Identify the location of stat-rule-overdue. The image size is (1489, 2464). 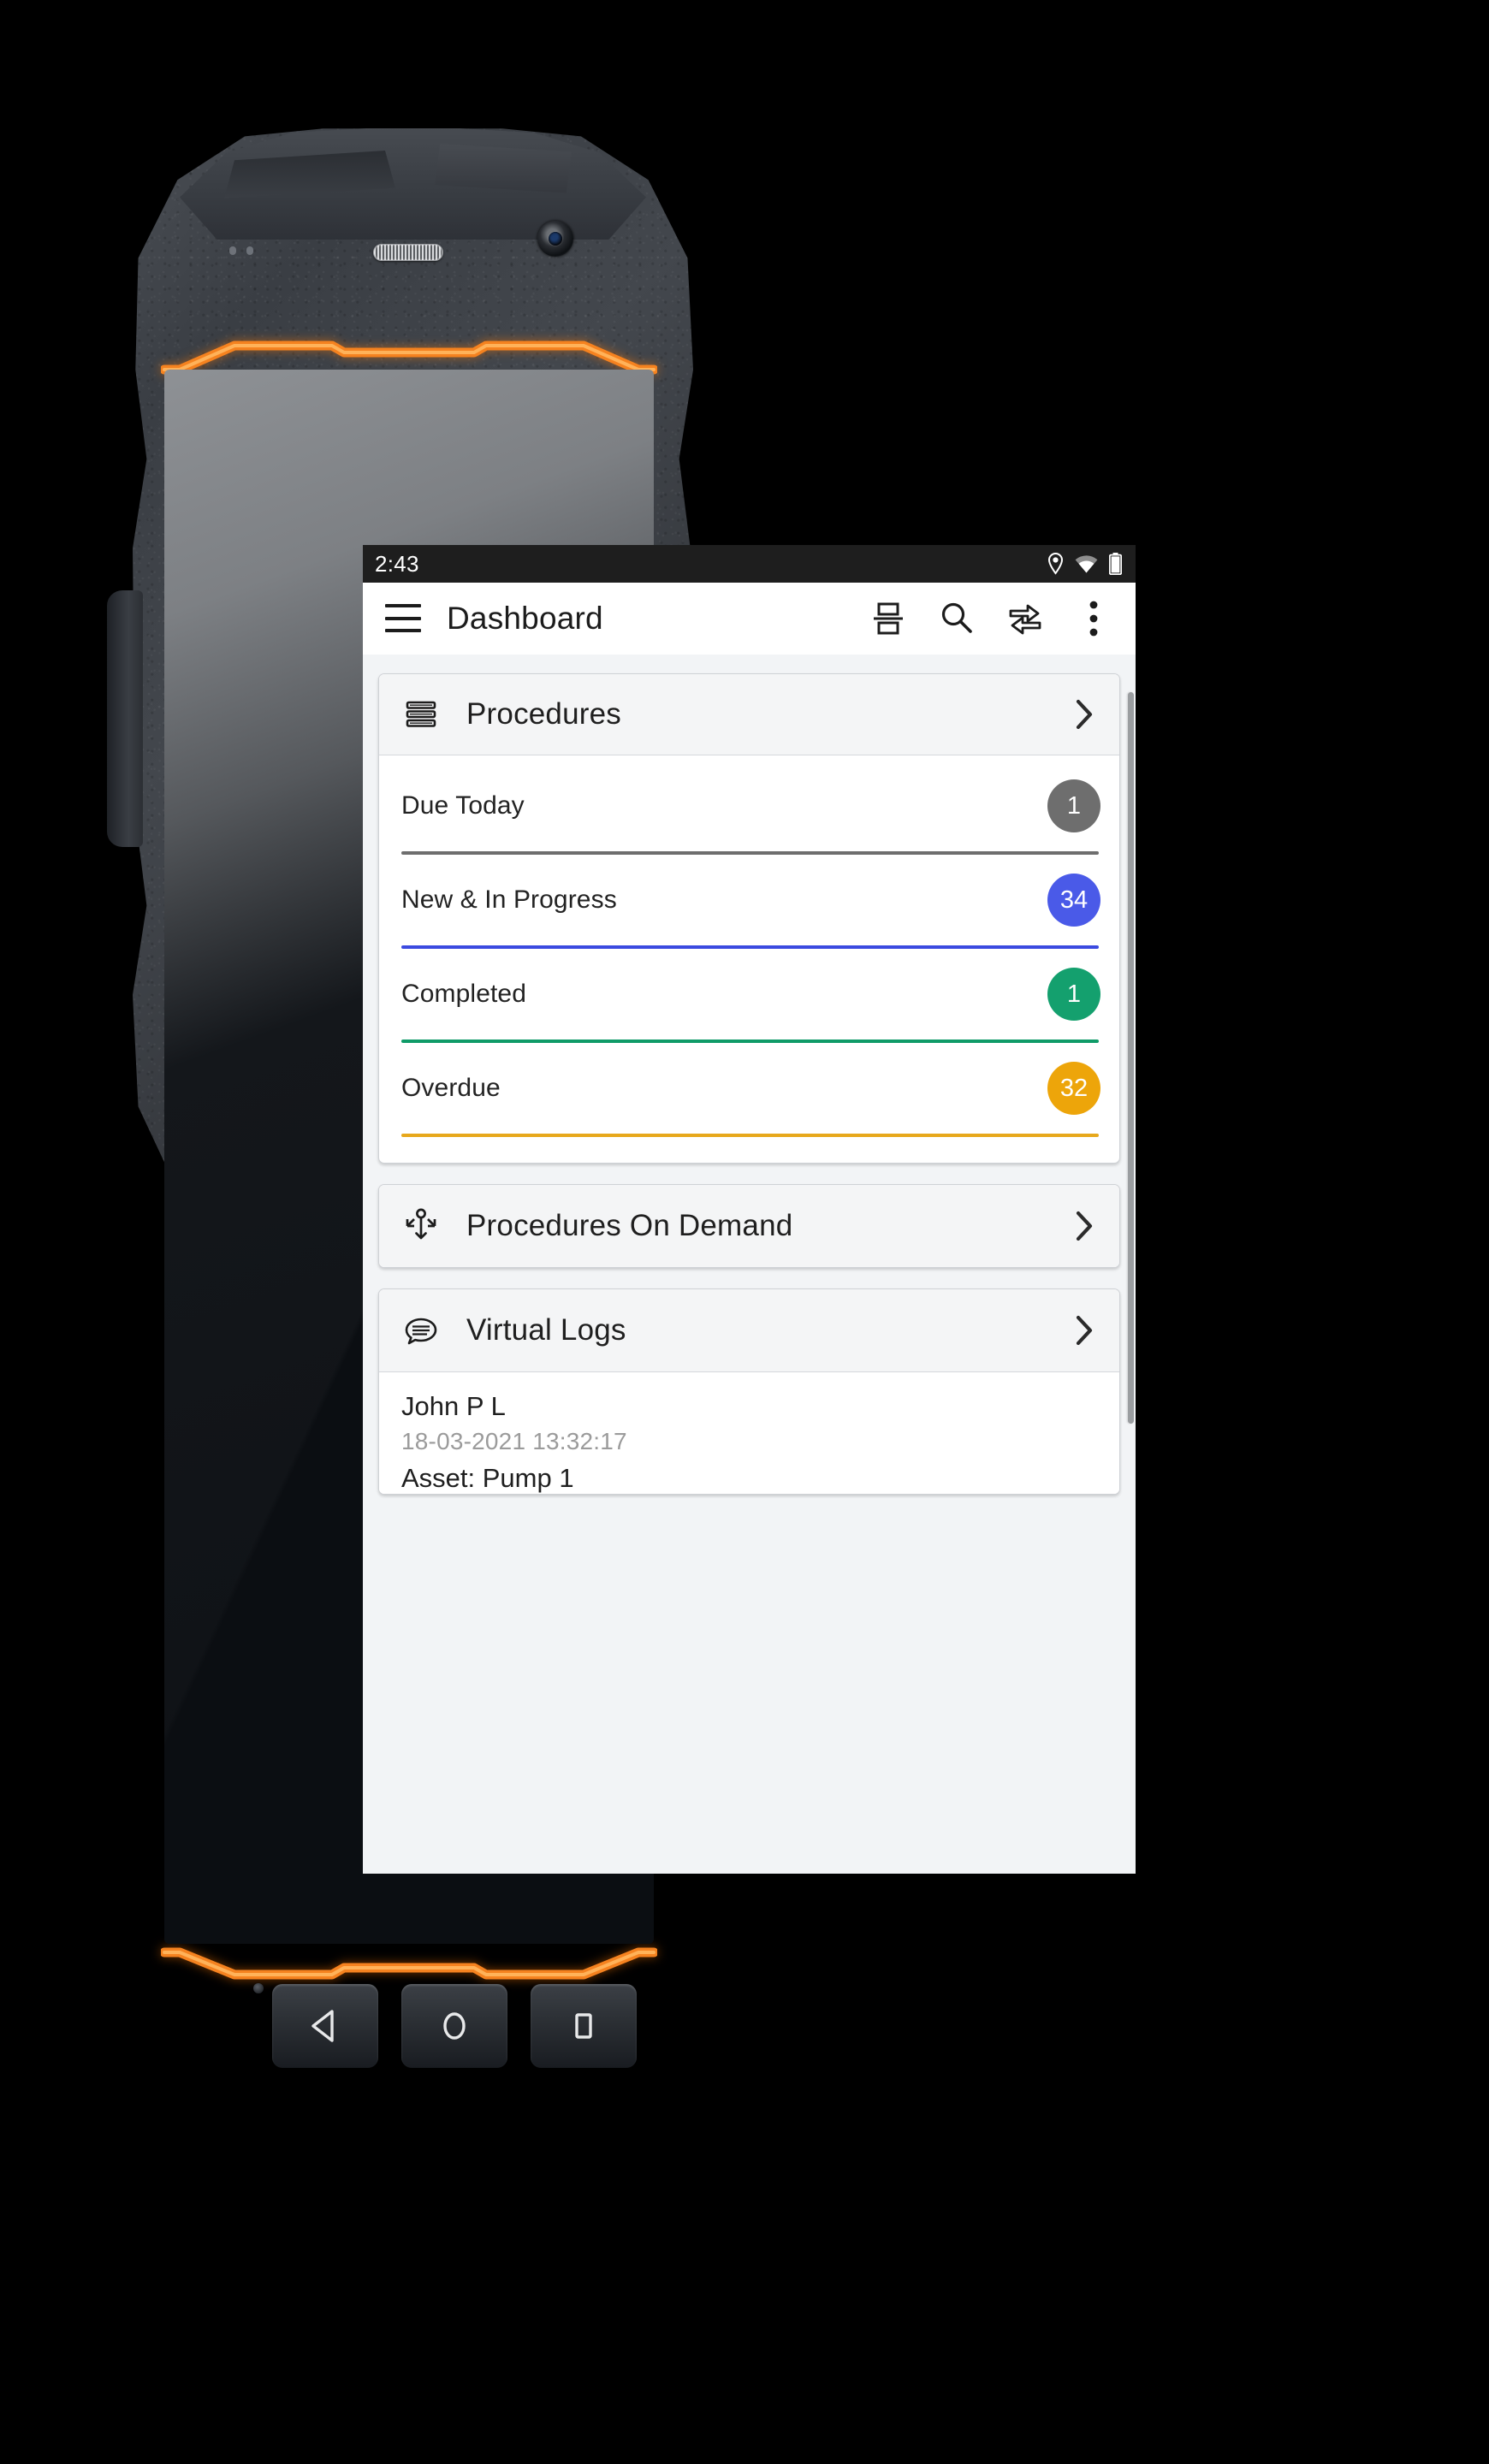
(750, 1135).